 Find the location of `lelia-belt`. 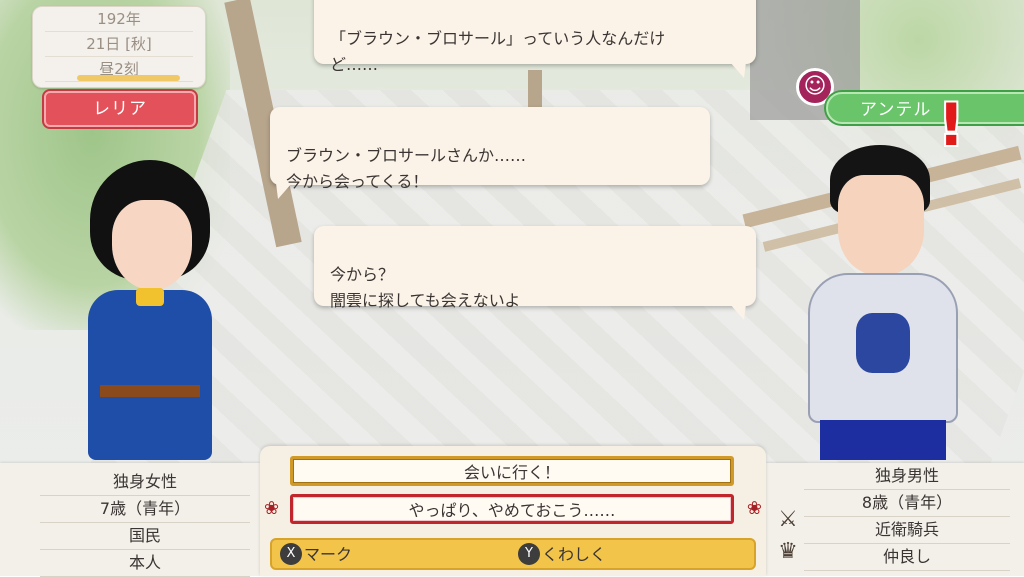

lelia-belt is located at coordinates (150, 391).